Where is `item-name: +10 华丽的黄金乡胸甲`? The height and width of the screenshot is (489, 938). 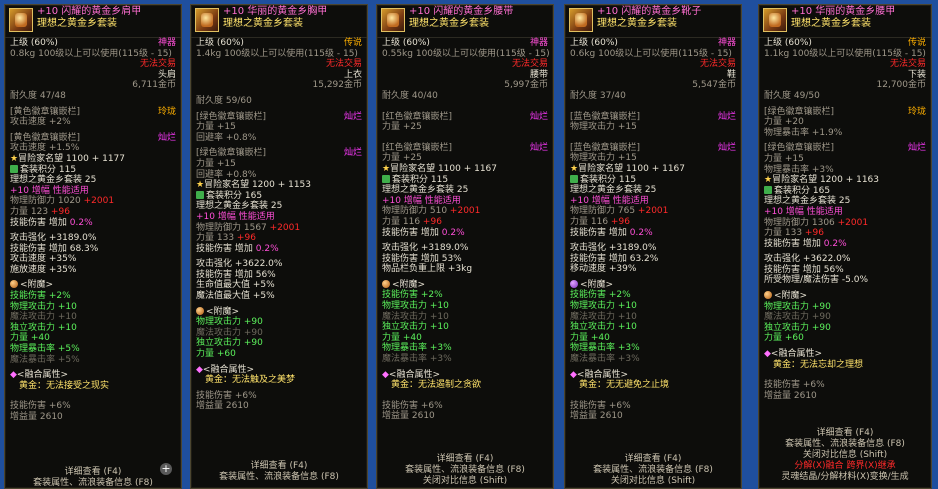 item-name: +10 华丽的黄金乡胸甲 is located at coordinates (275, 11).